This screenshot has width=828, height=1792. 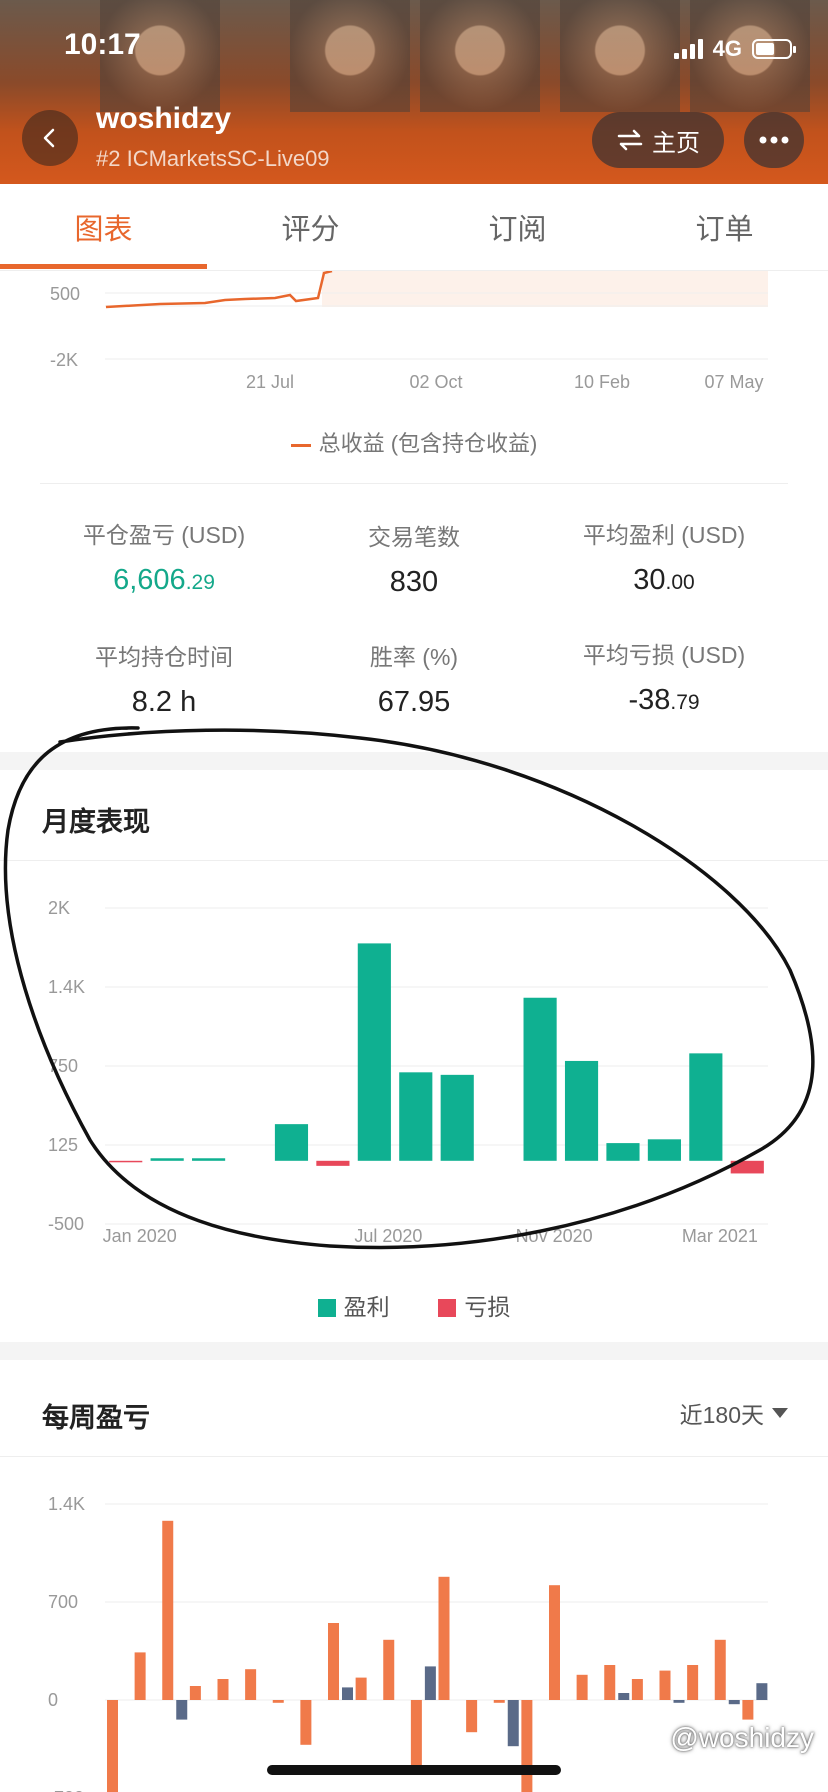 I want to click on more-dots-icon, so click(x=774, y=140).